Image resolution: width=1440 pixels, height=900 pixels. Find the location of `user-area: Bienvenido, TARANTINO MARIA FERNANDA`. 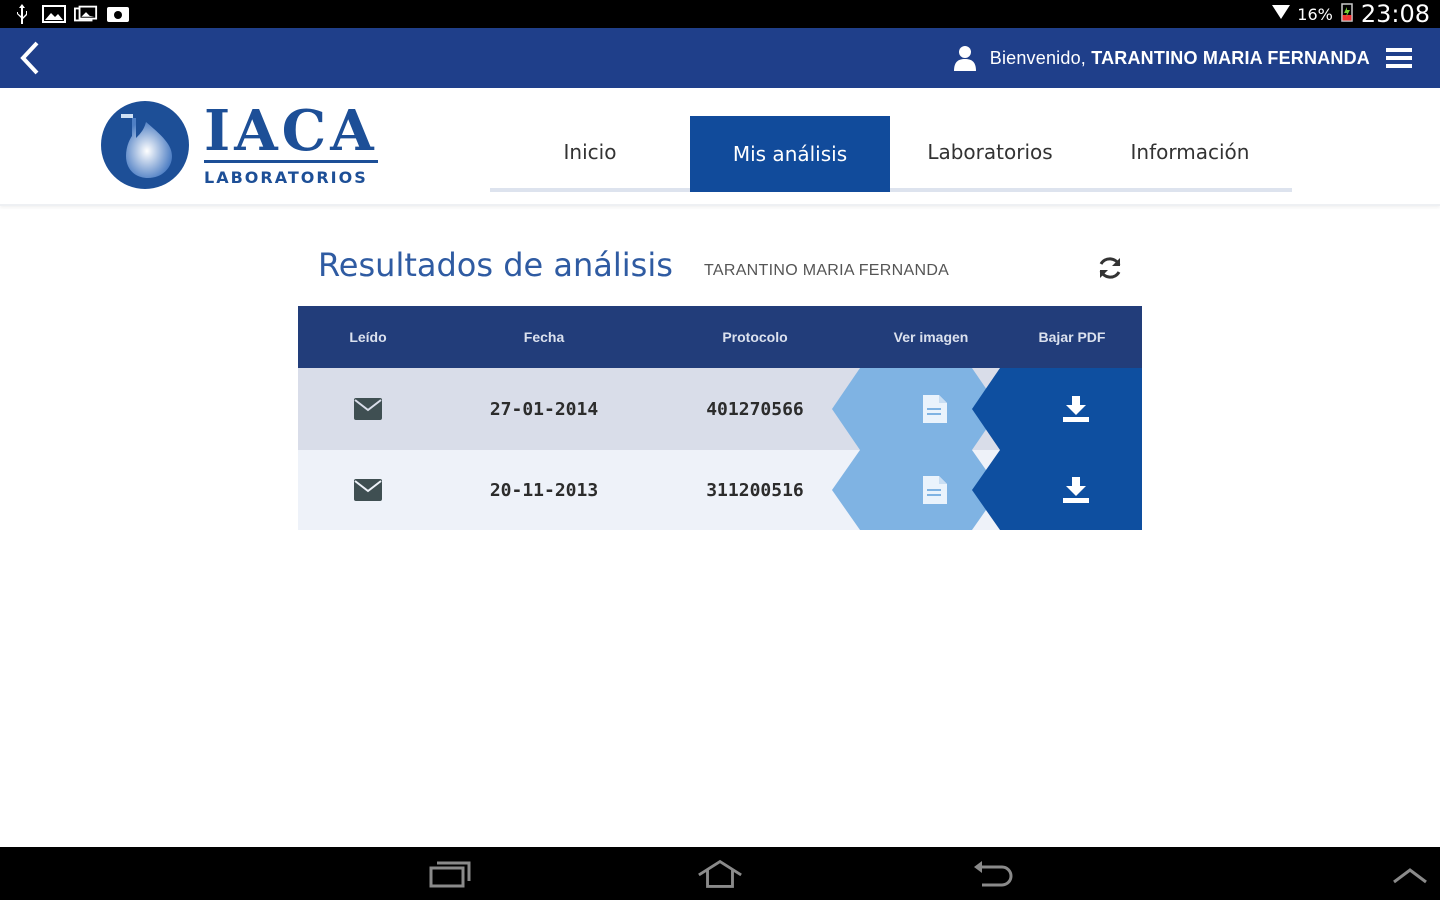

user-area: Bienvenido, TARANTINO MARIA FERNANDA is located at coordinates (1196, 58).